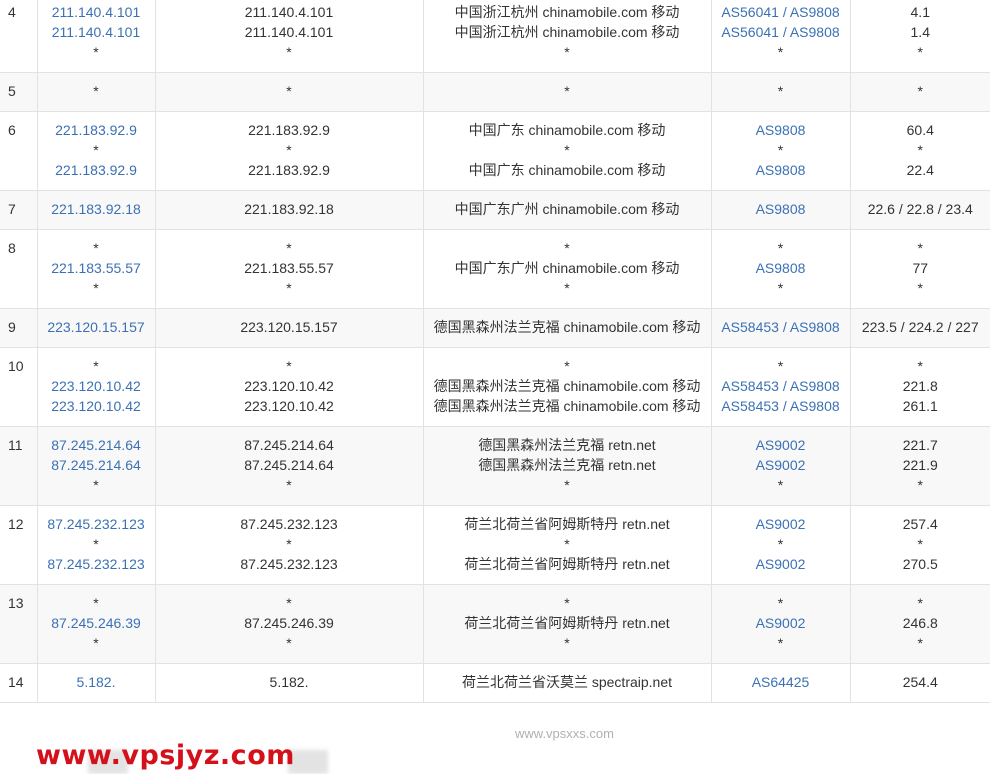  I want to click on ip-cell-line: 5.182., so click(96, 682).